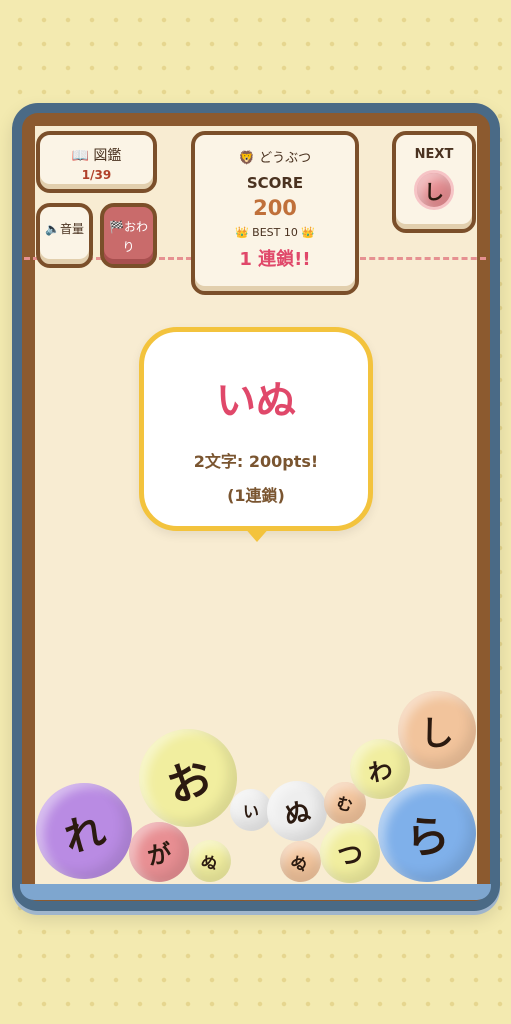  I want to click on category-label: 🦁 どうぶつ, so click(275, 158).